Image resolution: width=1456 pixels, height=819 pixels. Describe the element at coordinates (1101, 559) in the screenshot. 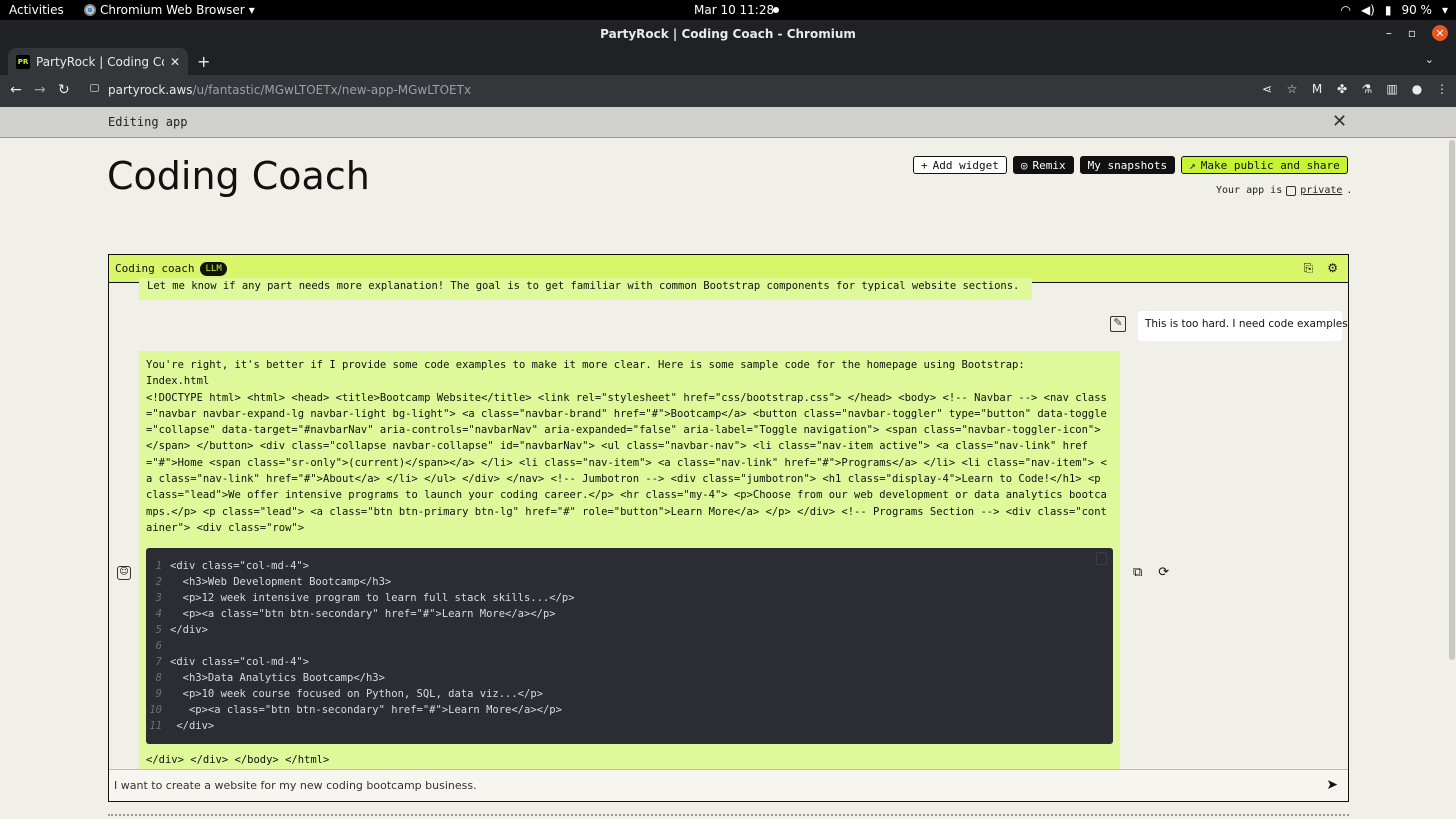

I see `copy-code-icon` at that location.